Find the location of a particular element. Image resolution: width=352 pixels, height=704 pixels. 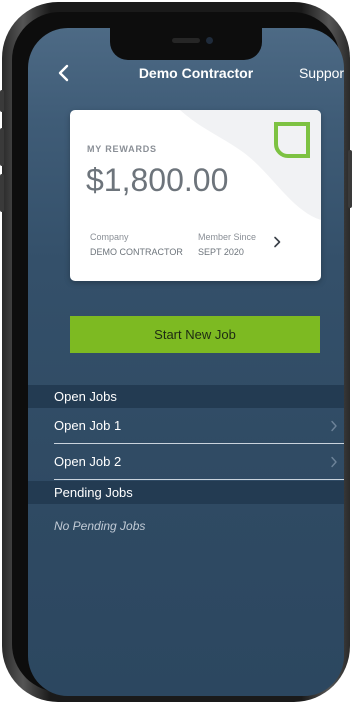

list-item-open-job-1: Open Job 1 is located at coordinates (186, 426).